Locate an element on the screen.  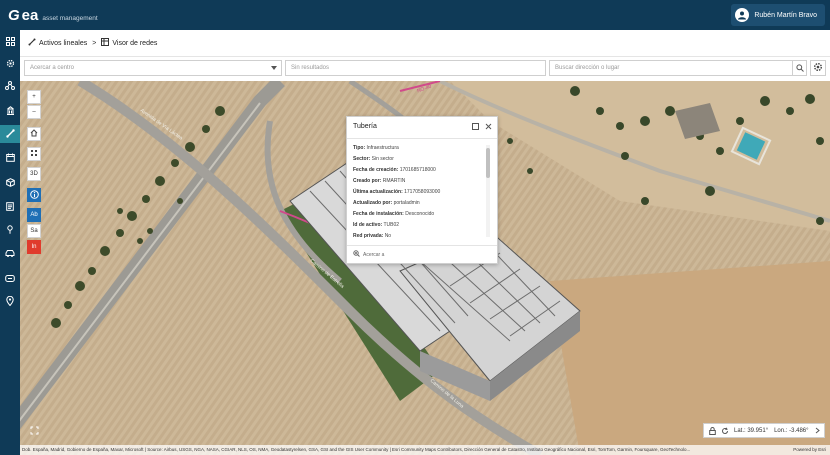
attr-label: Actualizado por: is located at coordinates (373, 203).